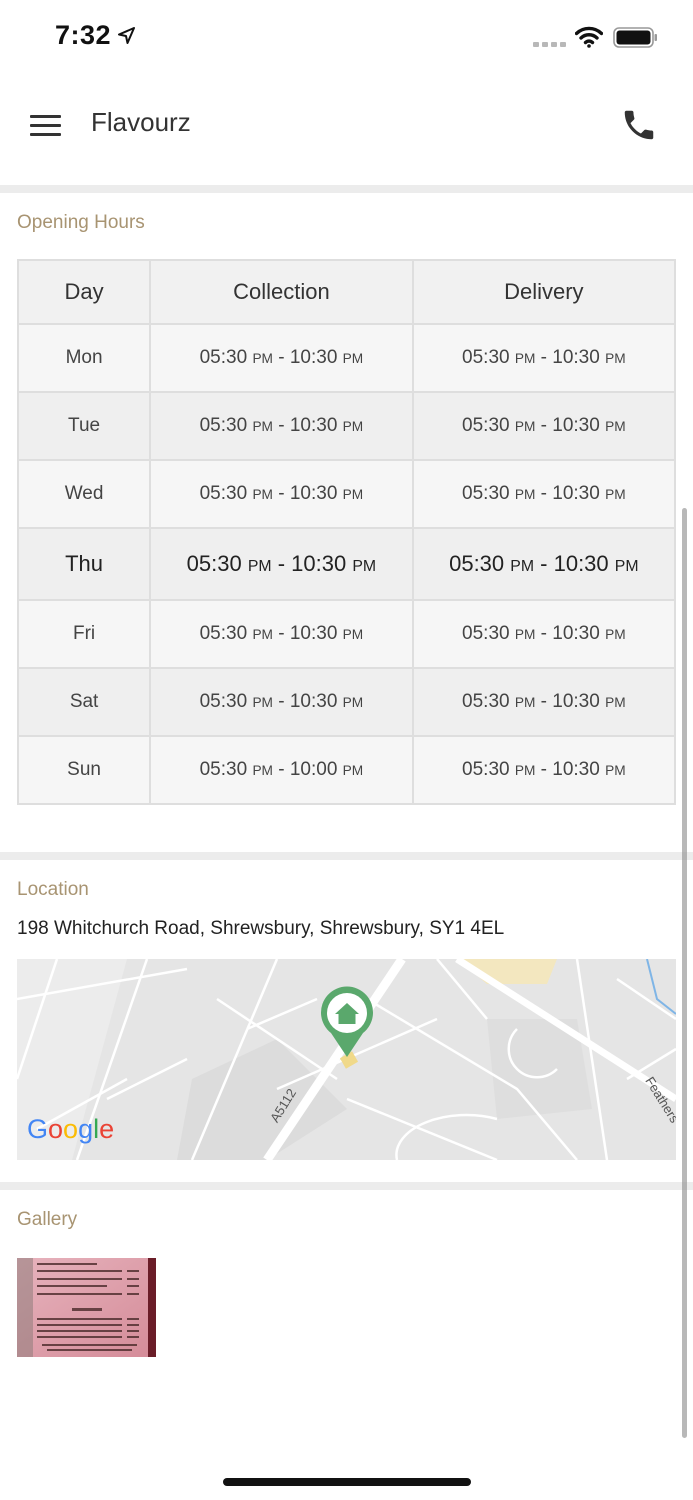 This screenshot has height=1500, width=693. I want to click on app-header: Flavourz, so click(346, 130).